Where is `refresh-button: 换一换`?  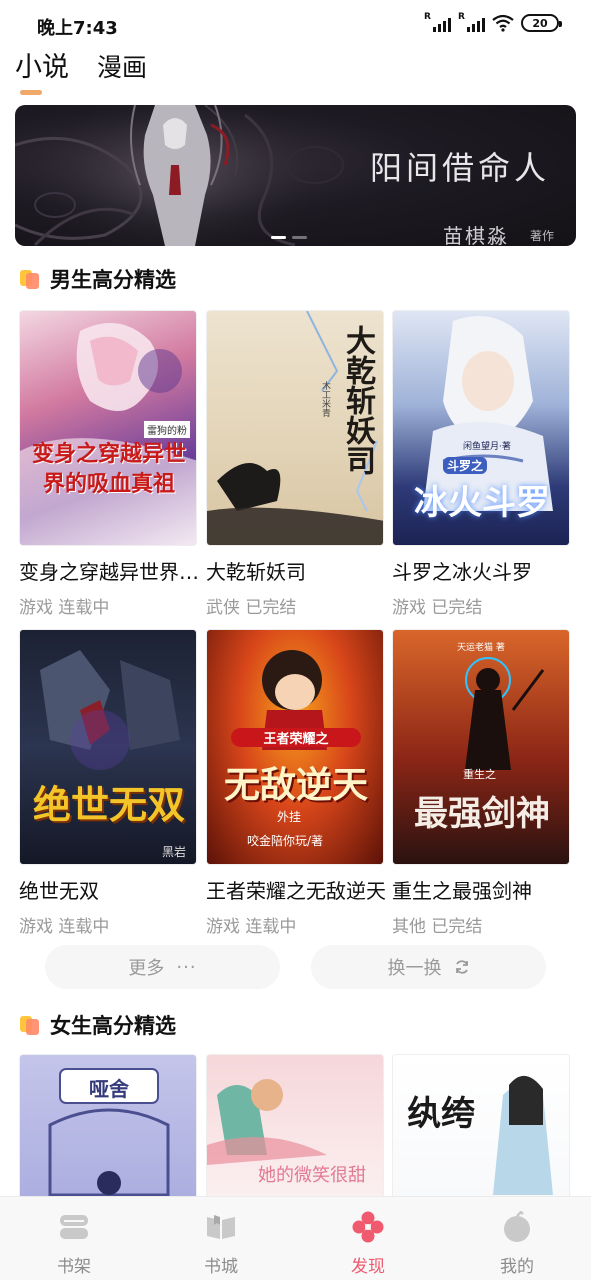
refresh-button: 换一换 is located at coordinates (428, 967).